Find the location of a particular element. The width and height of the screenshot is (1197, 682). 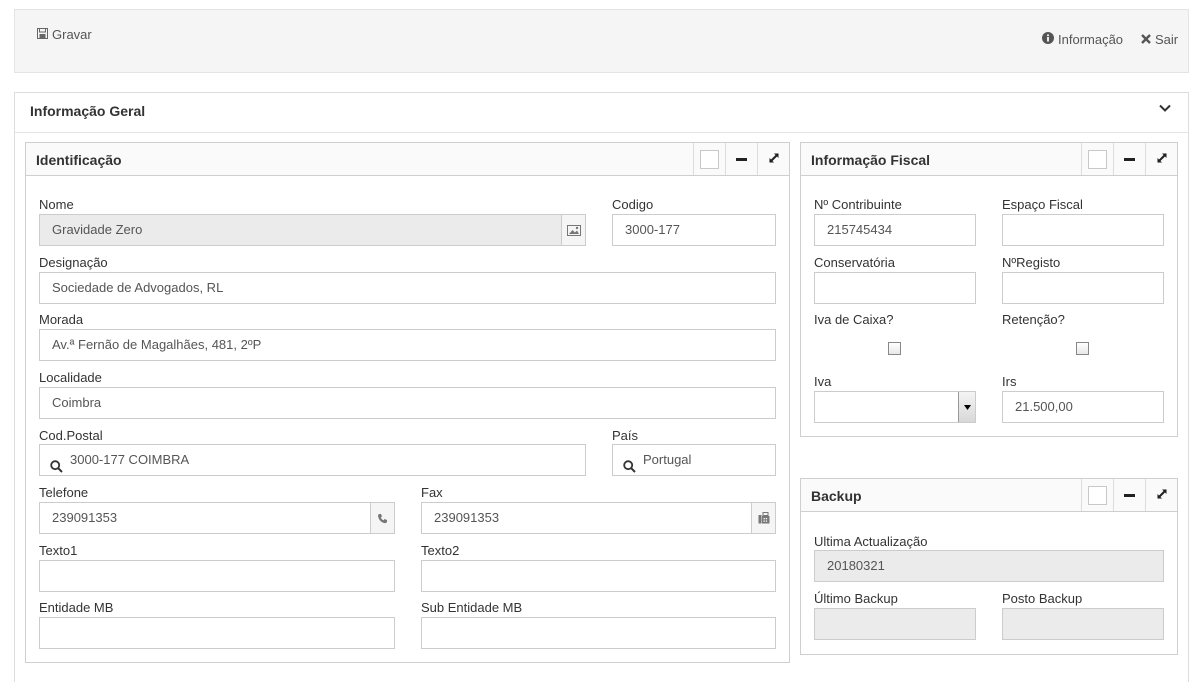

codigo-field: 3000-177 is located at coordinates (694, 230).